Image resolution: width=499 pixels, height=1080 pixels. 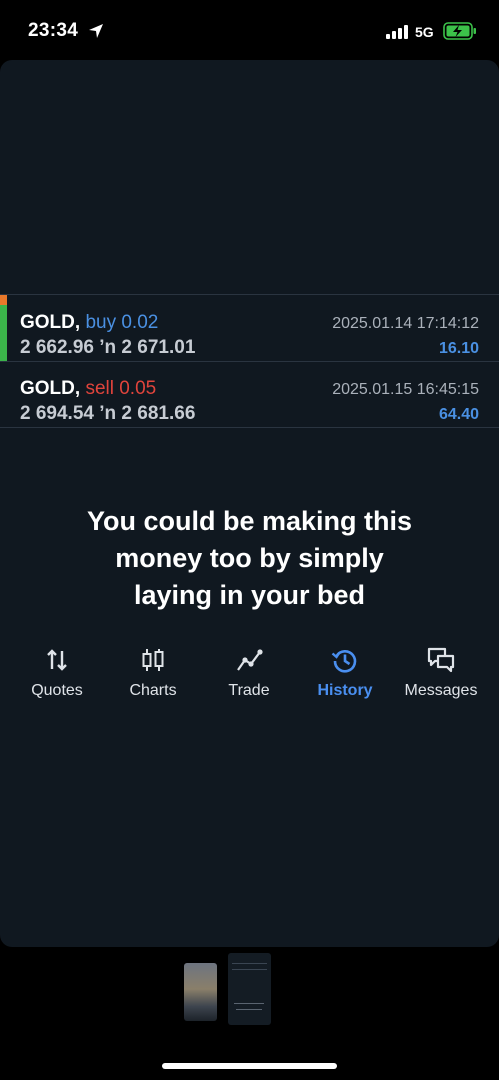 What do you see at coordinates (158, 347) in the screenshot?
I see `close-price: 2 671.01` at bounding box center [158, 347].